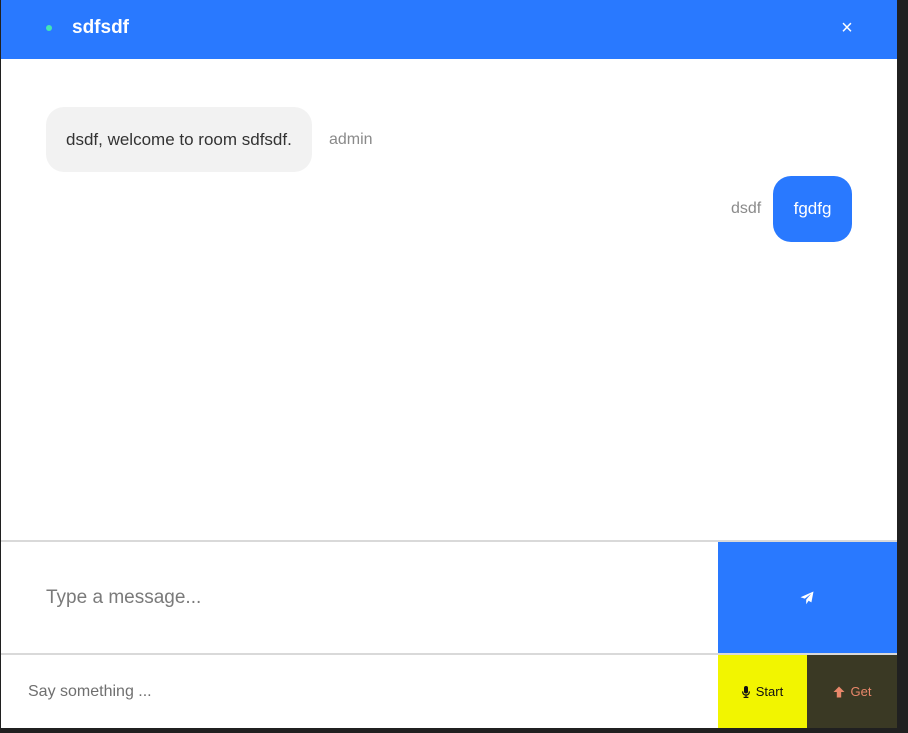 The image size is (908, 733). What do you see at coordinates (359, 691) in the screenshot?
I see `voice-input` at bounding box center [359, 691].